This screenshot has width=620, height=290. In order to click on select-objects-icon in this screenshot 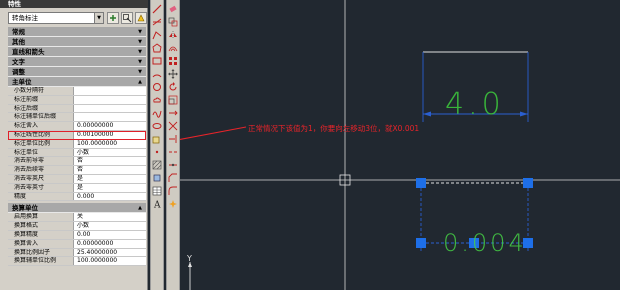, I will do `click(127, 18)`.